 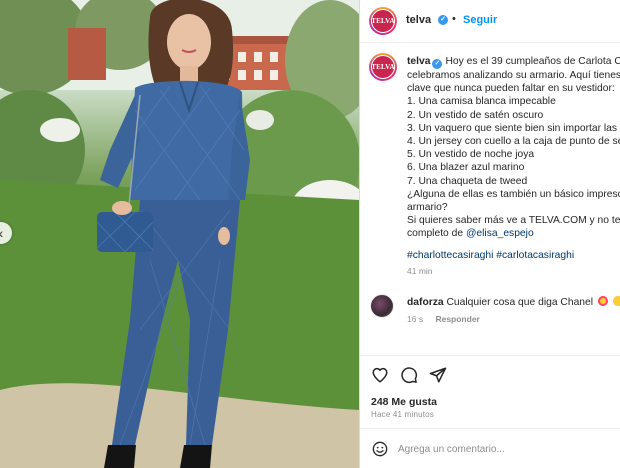 What do you see at coordinates (471, 155) in the screenshot?
I see `caption-line: 5. Un vestido de noche joya` at bounding box center [471, 155].